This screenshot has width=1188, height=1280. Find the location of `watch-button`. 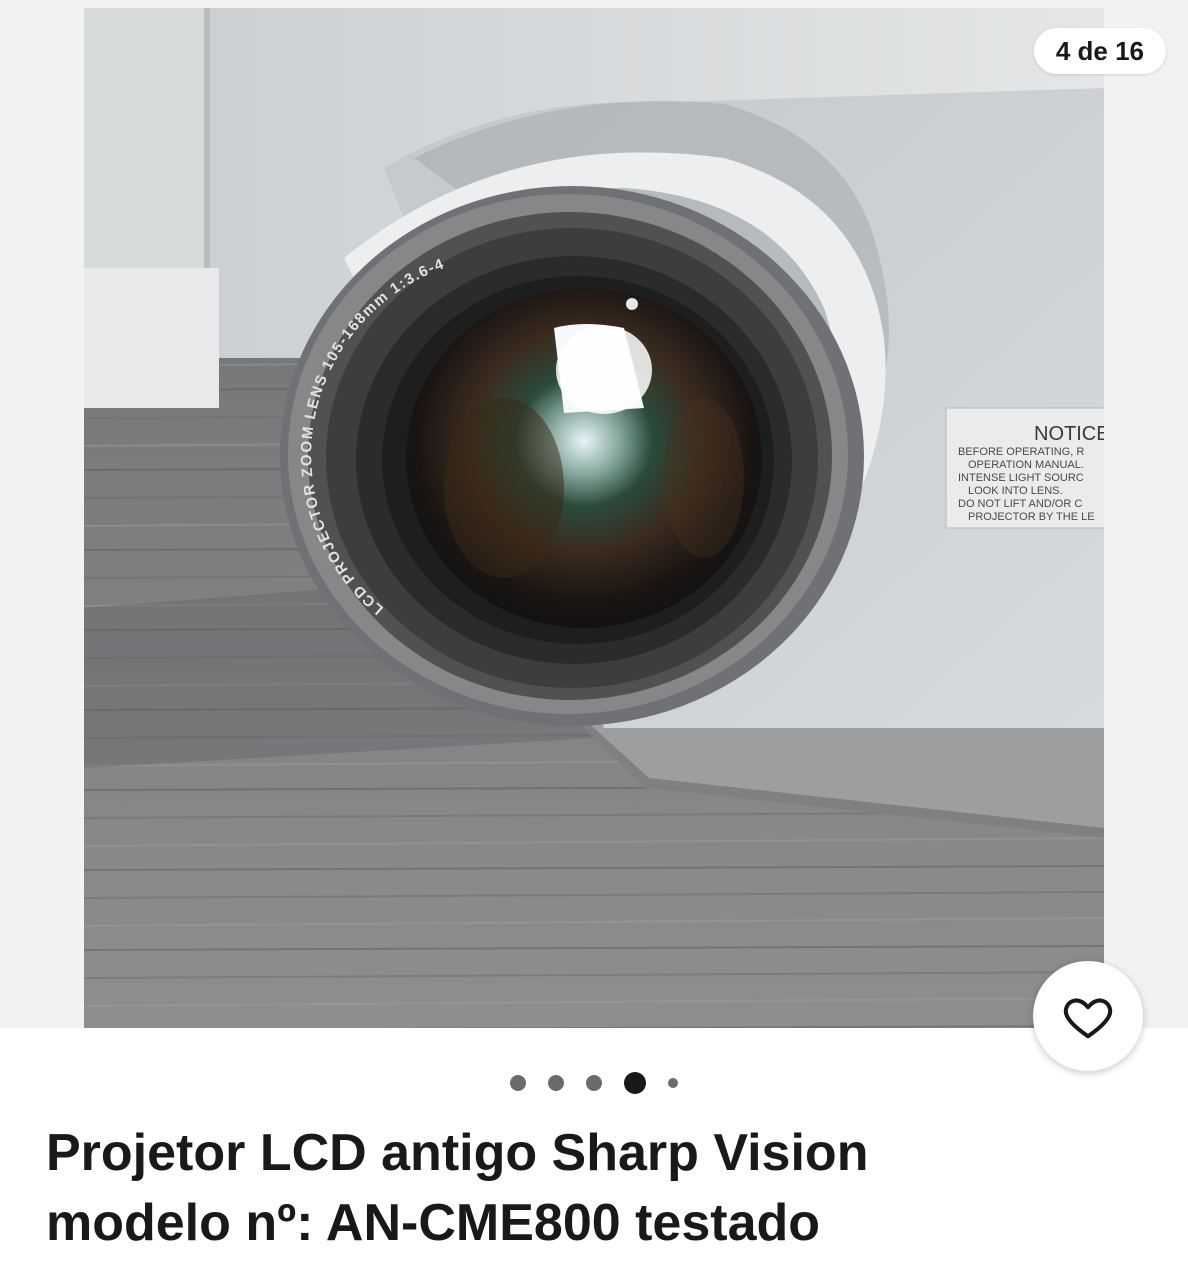

watch-button is located at coordinates (1088, 1016).